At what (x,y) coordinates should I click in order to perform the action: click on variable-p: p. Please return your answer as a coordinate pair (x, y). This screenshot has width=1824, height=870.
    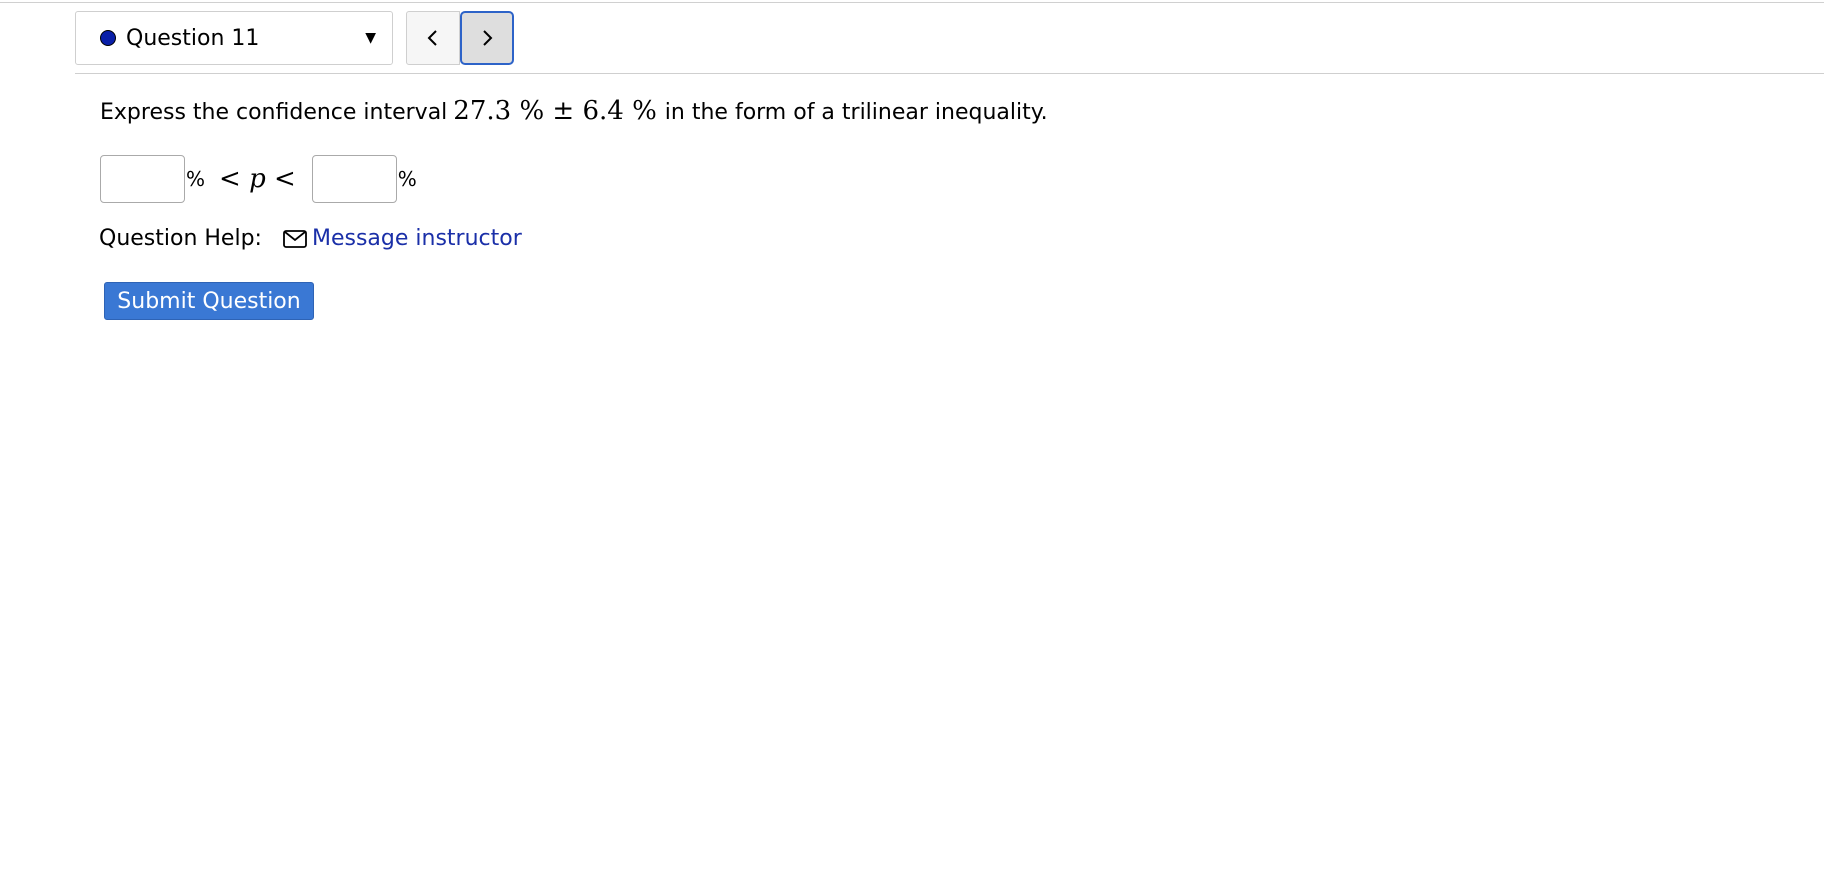
    Looking at the image, I should click on (257, 179).